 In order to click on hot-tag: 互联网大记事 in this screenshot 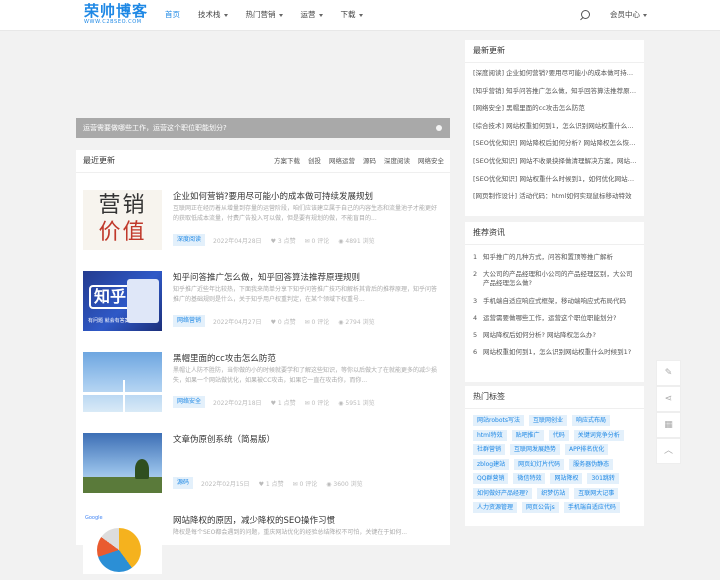, I will do `click(596, 493)`.